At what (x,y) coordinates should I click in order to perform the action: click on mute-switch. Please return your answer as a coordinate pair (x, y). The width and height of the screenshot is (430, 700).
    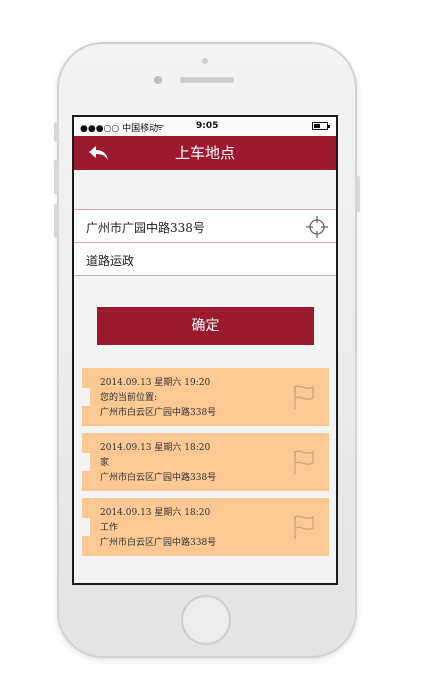
    Looking at the image, I should click on (56, 132).